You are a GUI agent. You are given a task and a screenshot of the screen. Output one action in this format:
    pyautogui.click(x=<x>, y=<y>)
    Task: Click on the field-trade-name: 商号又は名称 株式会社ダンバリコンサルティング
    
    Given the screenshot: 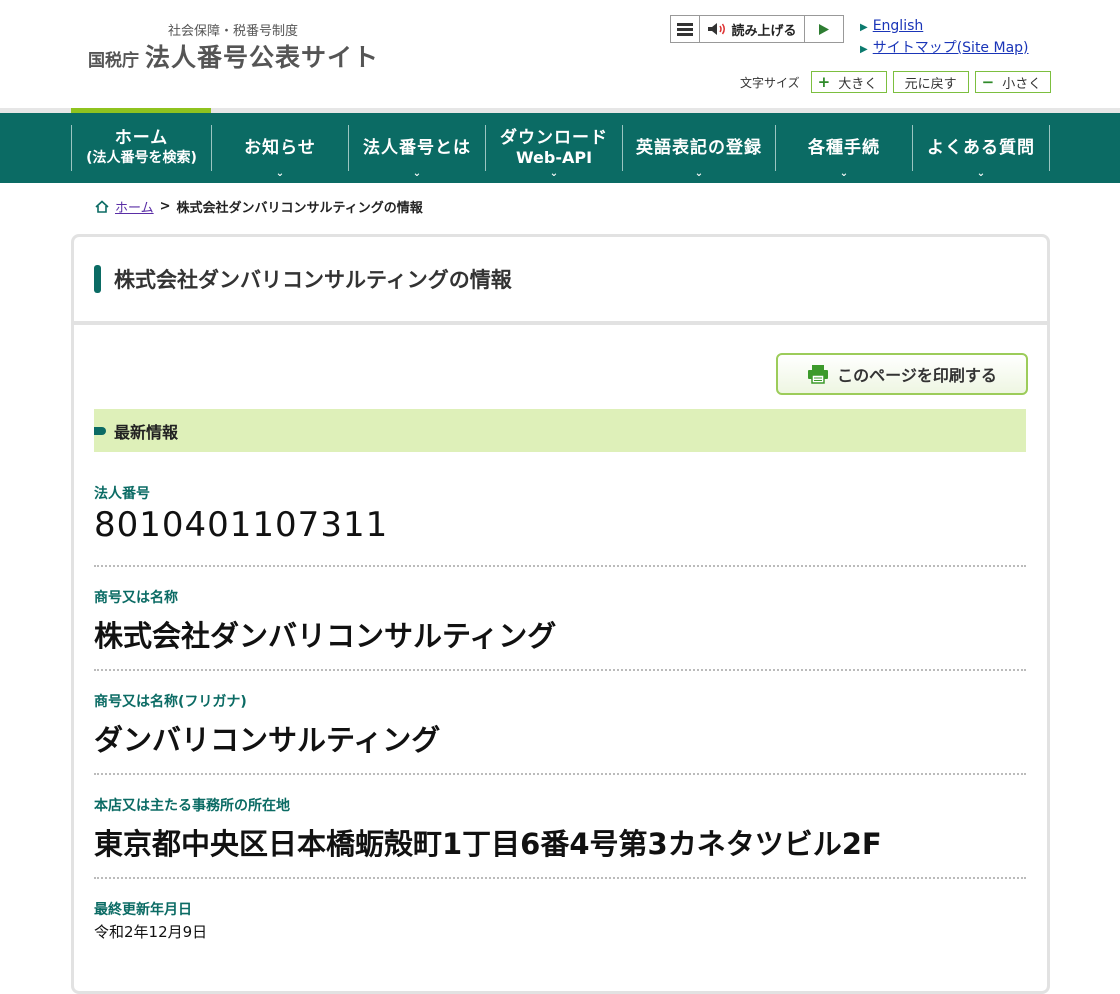 What is the action you would take?
    pyautogui.click(x=560, y=629)
    